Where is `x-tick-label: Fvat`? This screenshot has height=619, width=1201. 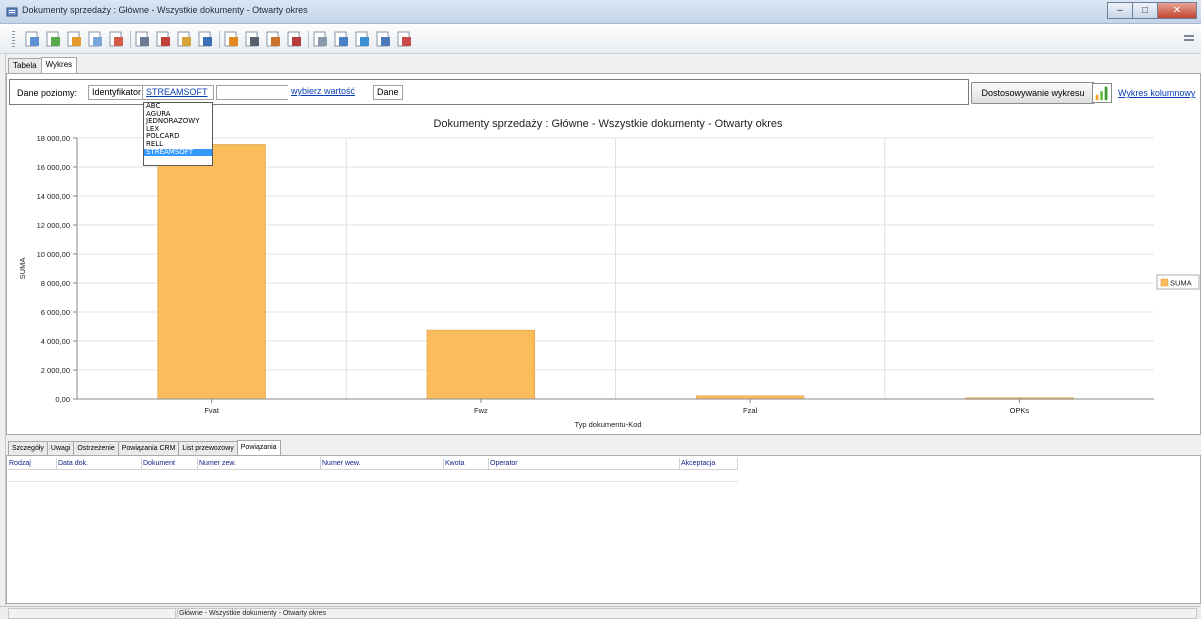
x-tick-label: Fvat is located at coordinates (212, 410).